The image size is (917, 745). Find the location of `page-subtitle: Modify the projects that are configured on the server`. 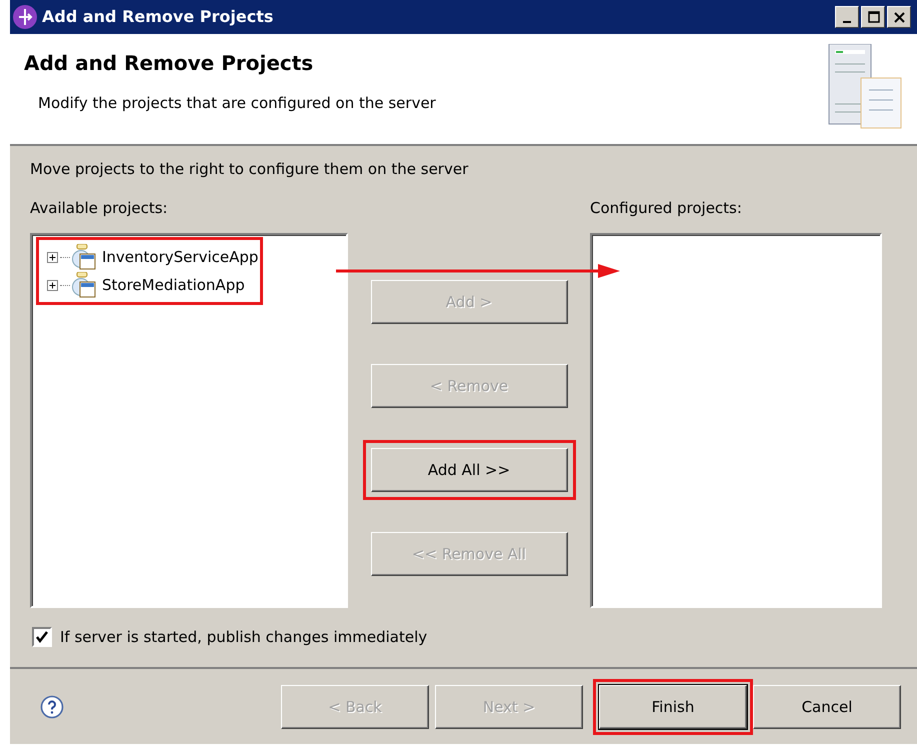

page-subtitle: Modify the projects that are configured on the server is located at coordinates (237, 103).